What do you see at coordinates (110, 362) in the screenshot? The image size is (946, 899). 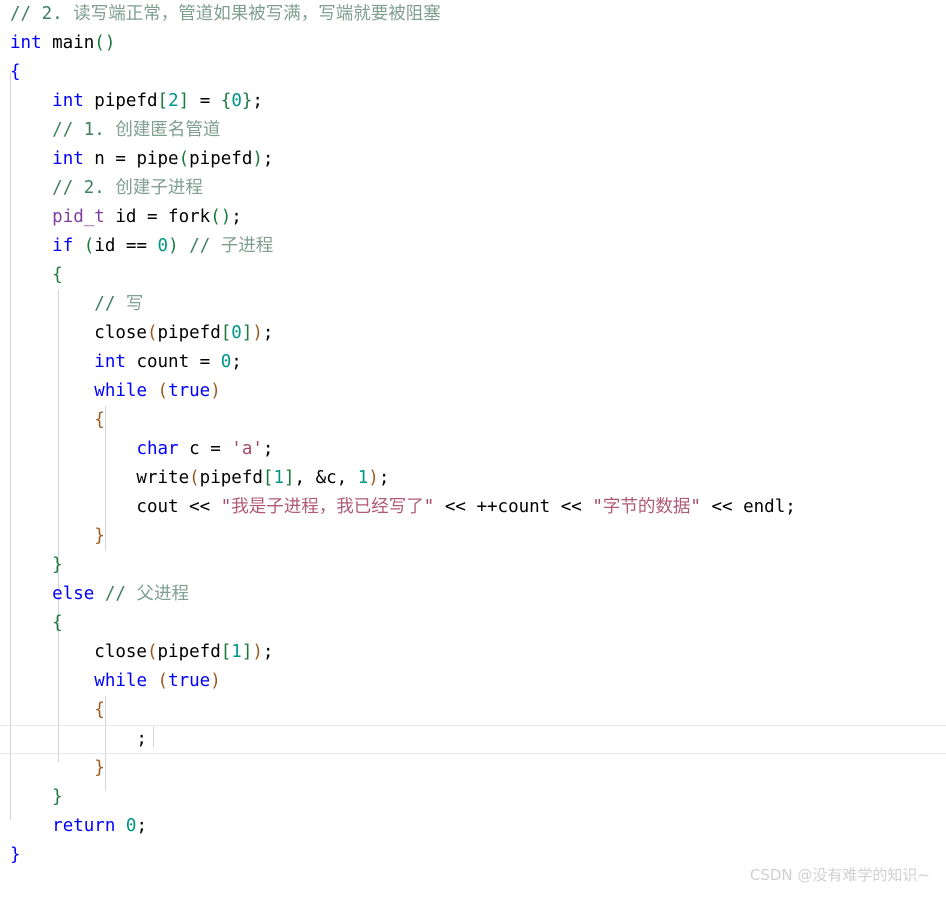 I see `code-token-kw: int` at bounding box center [110, 362].